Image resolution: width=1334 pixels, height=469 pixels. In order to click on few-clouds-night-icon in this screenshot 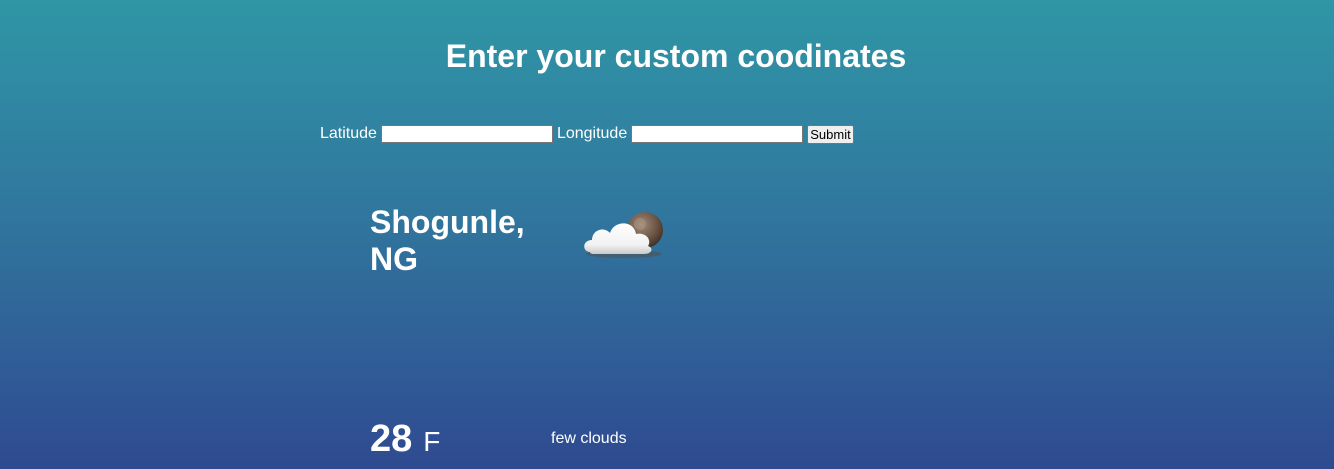, I will do `click(623, 235)`.